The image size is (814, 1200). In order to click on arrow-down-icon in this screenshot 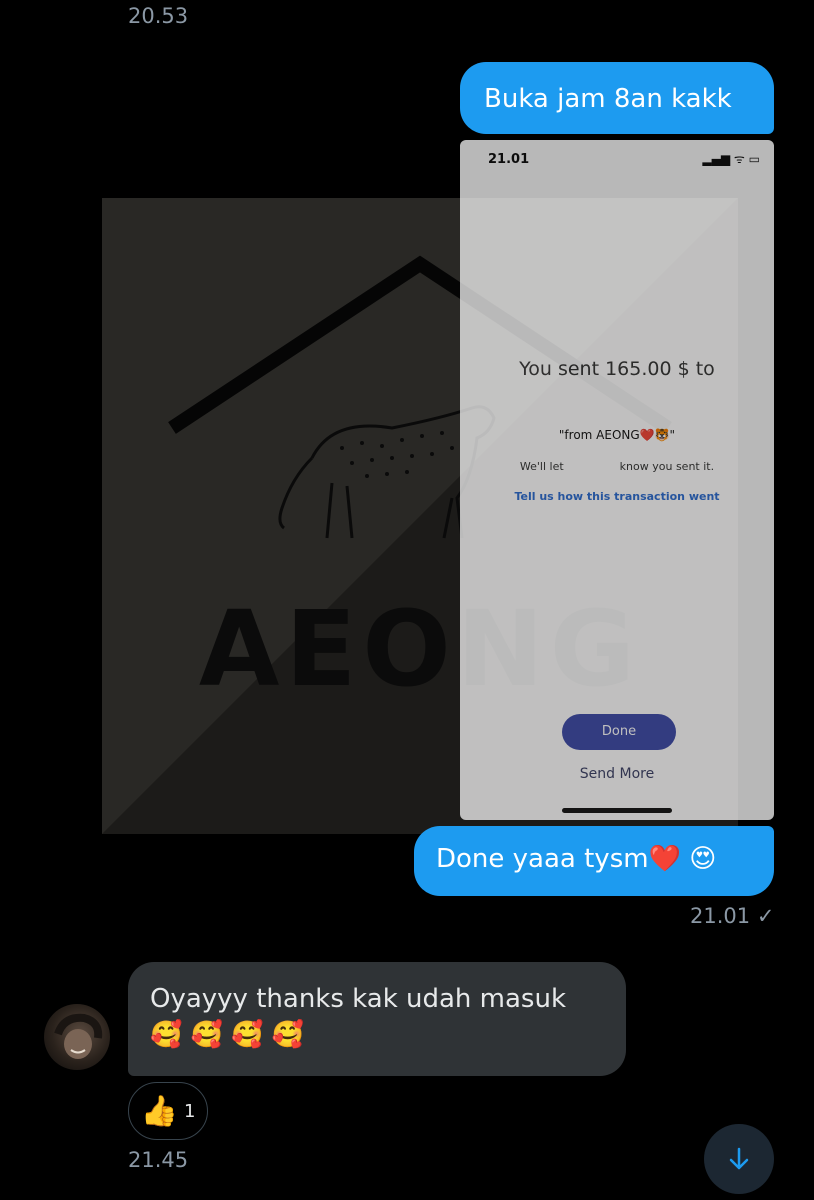, I will do `click(739, 1158)`.